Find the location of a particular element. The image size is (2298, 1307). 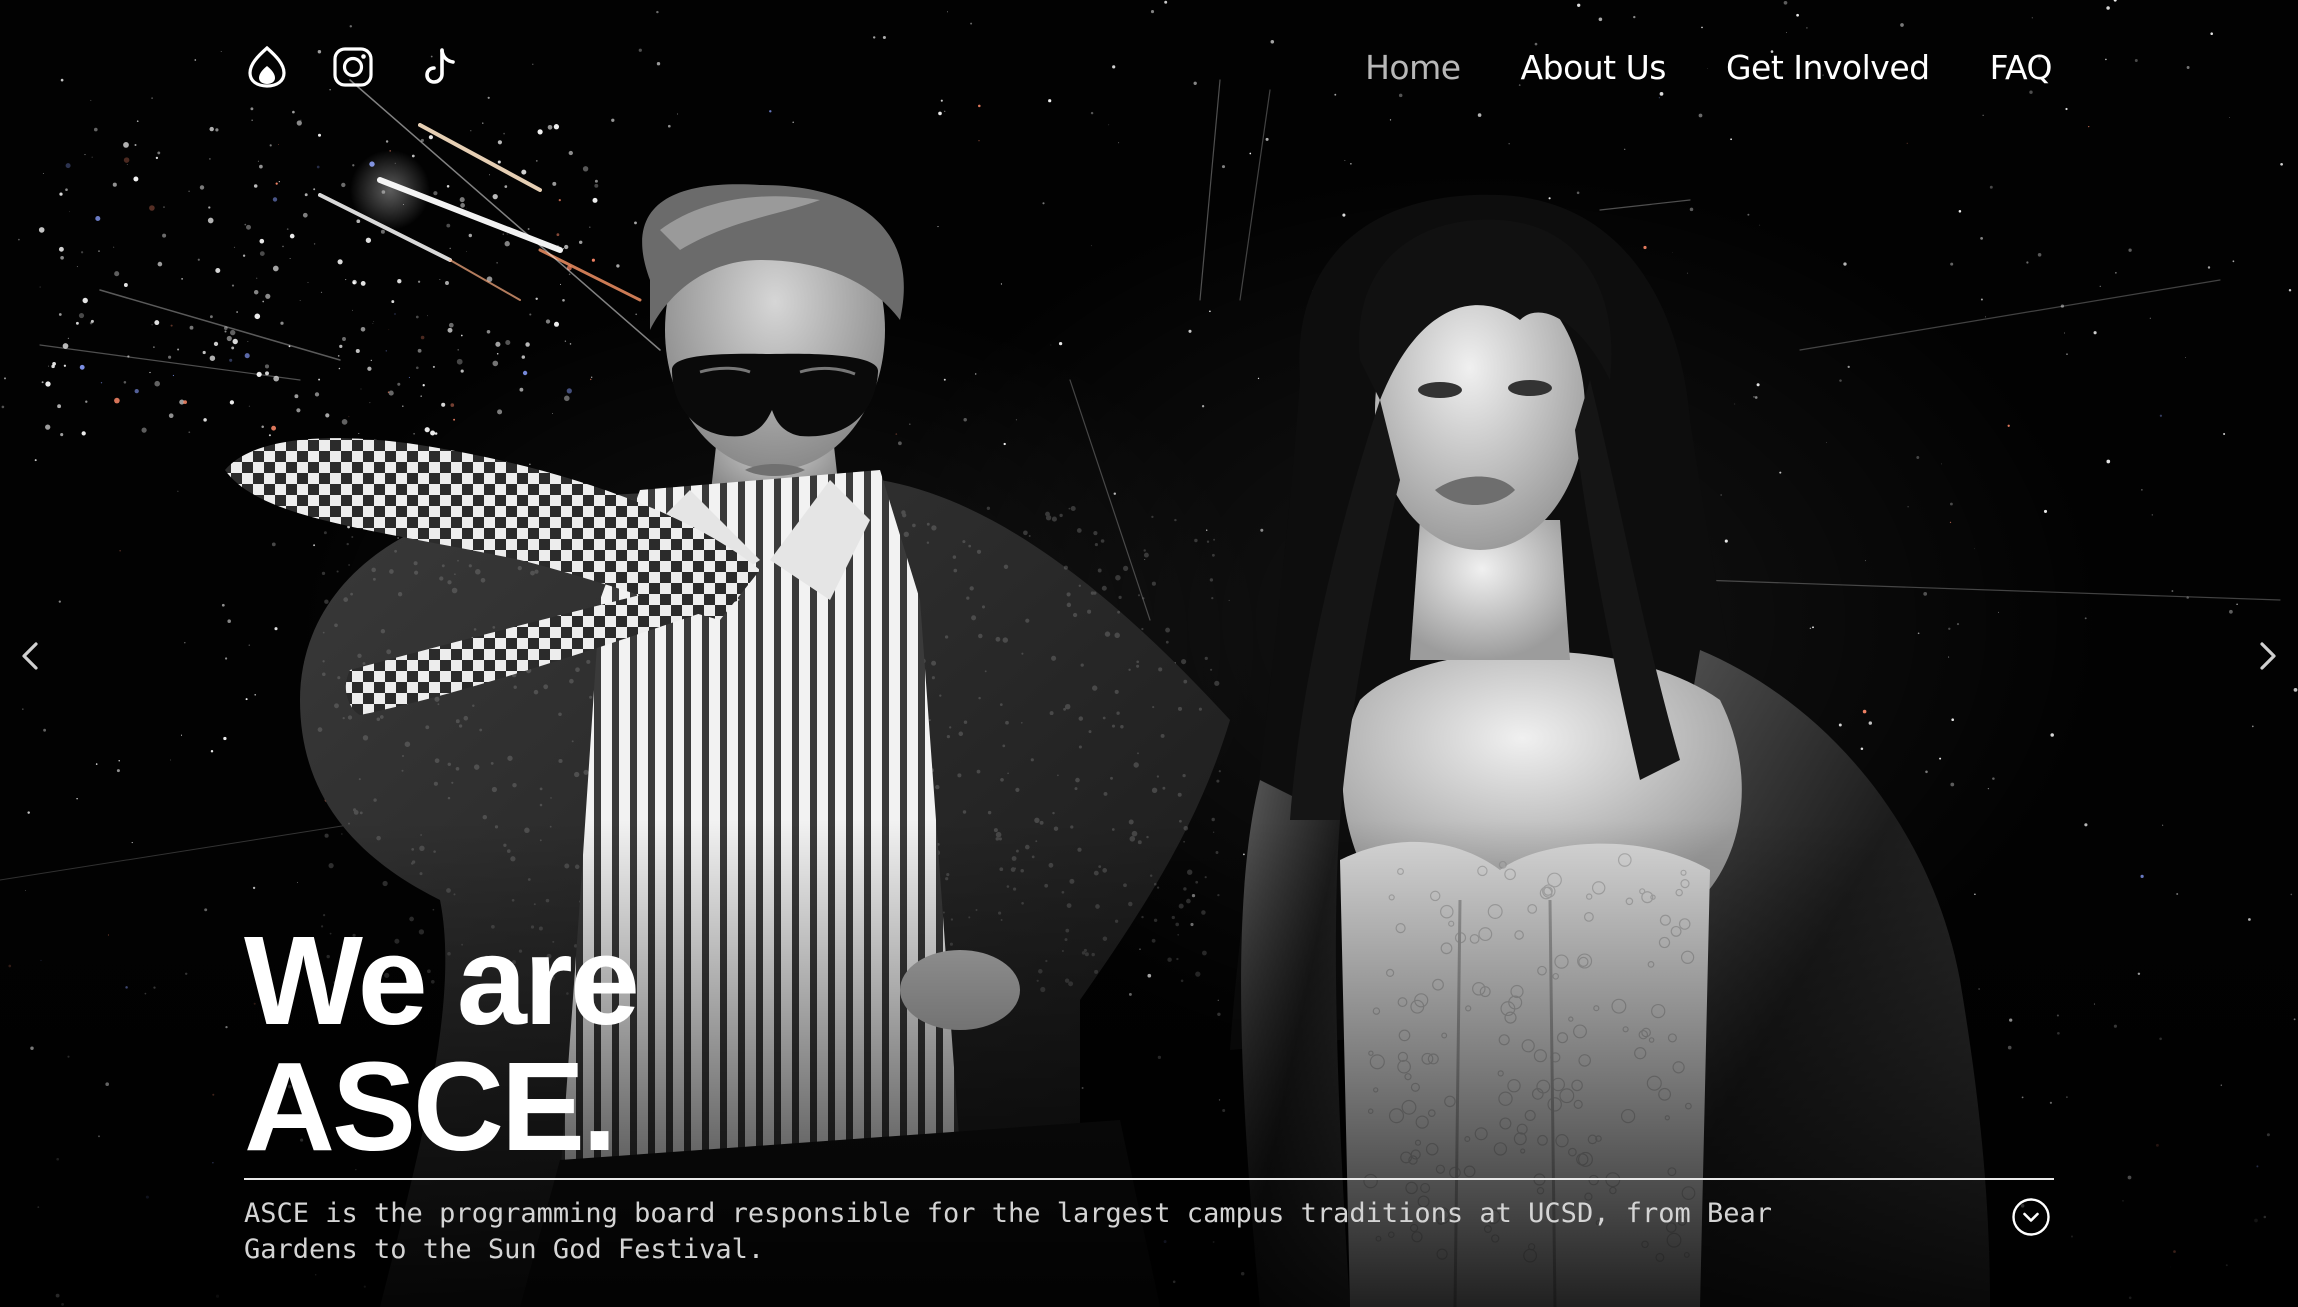

tiktok-icon is located at coordinates (439, 67).